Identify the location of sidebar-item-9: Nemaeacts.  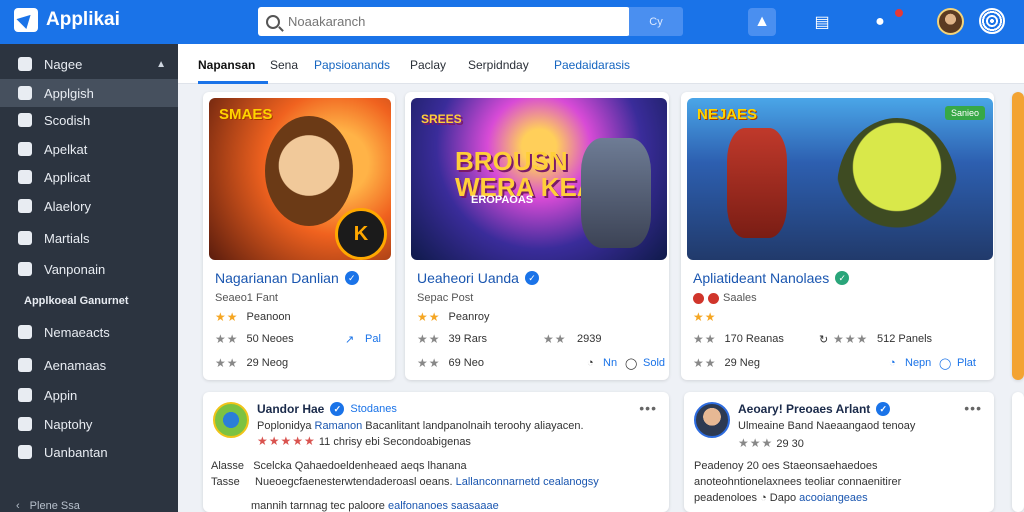
(89, 332).